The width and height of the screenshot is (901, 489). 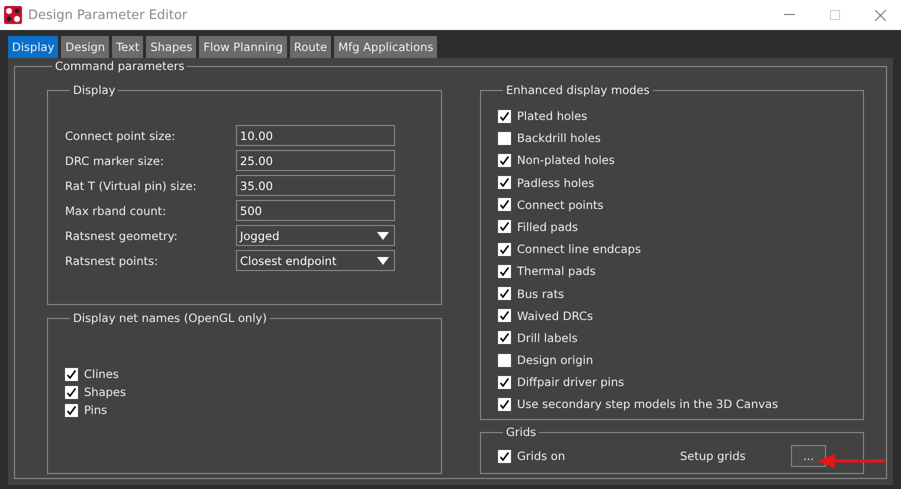 I want to click on field-label: Max rband count:, so click(x=116, y=211).